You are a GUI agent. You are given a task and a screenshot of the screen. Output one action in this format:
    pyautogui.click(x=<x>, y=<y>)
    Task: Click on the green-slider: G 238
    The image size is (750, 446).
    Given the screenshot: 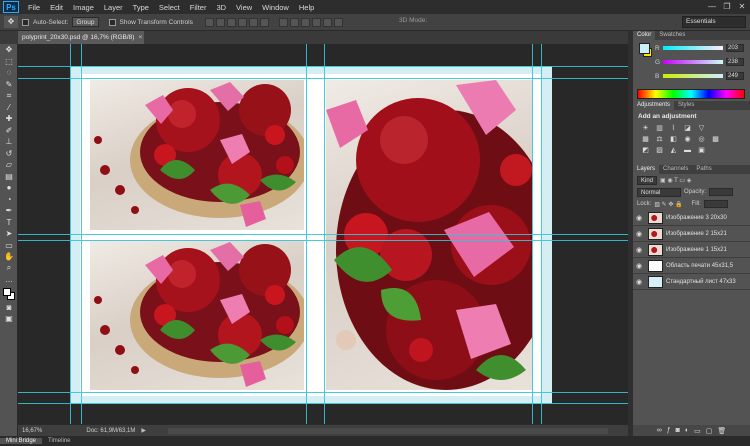 What is the action you would take?
    pyautogui.click(x=701, y=62)
    